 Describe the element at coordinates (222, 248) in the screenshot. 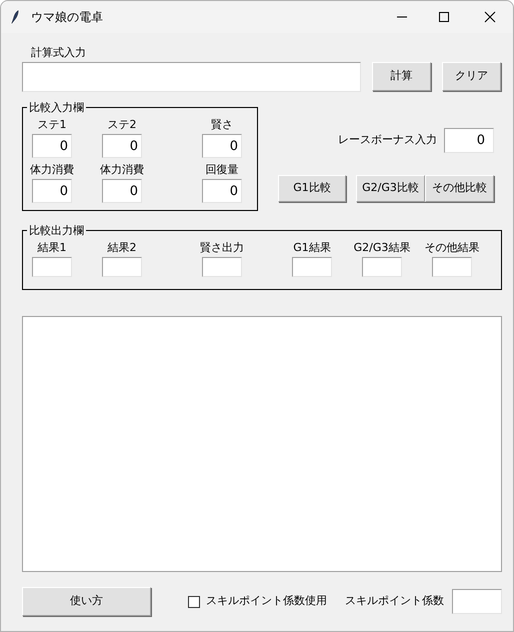

I see `field-label: 賢さ出力` at that location.